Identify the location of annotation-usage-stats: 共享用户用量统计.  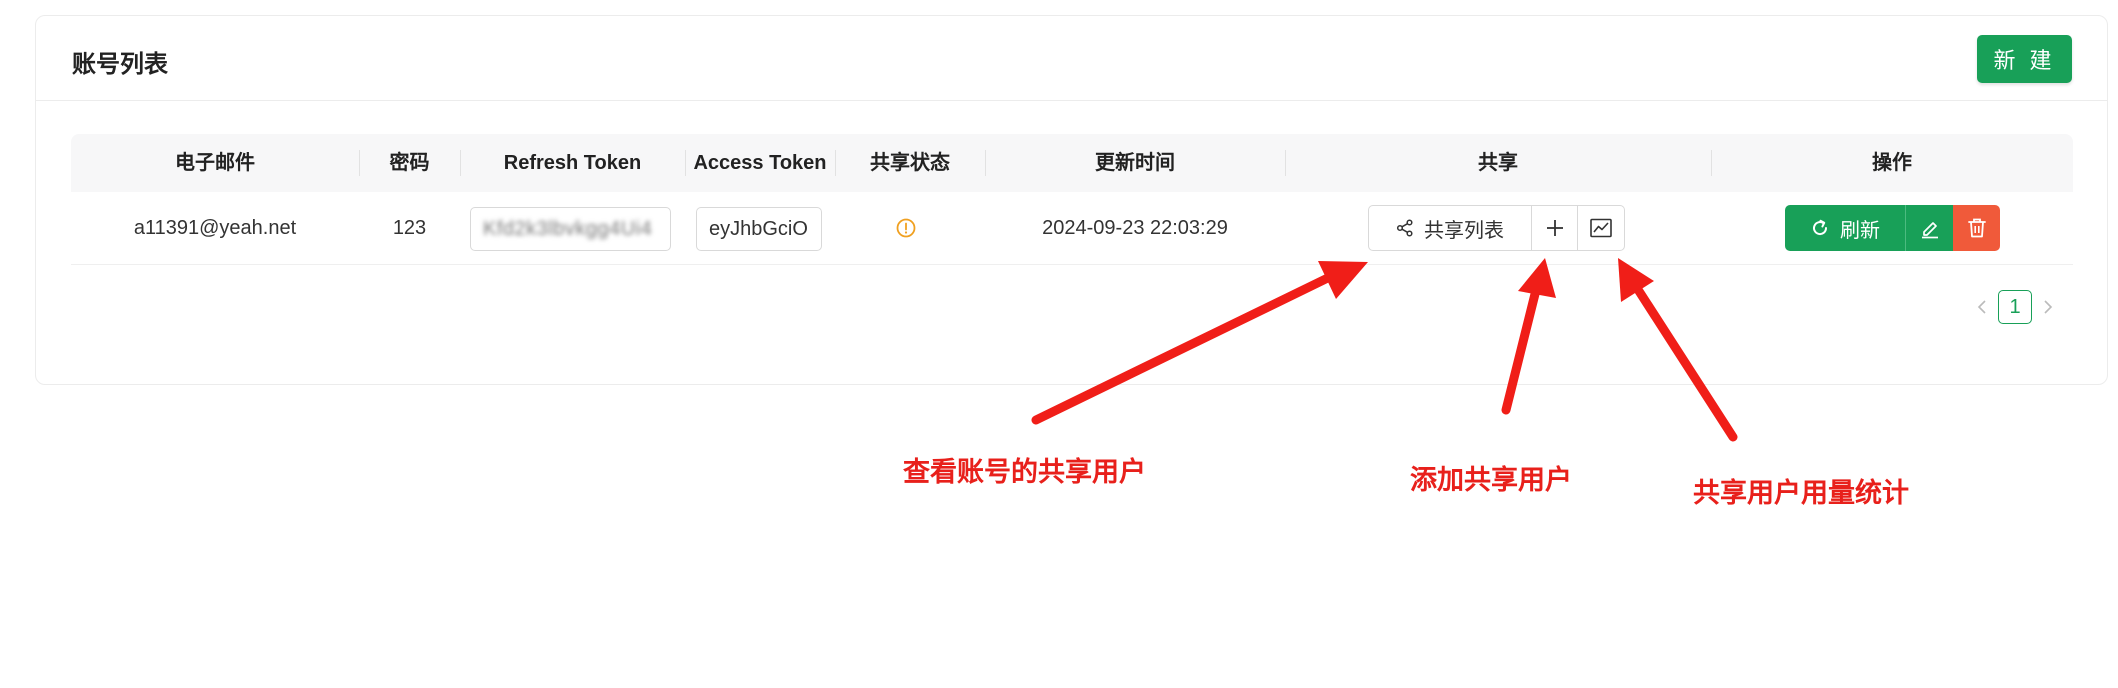
(1801, 493).